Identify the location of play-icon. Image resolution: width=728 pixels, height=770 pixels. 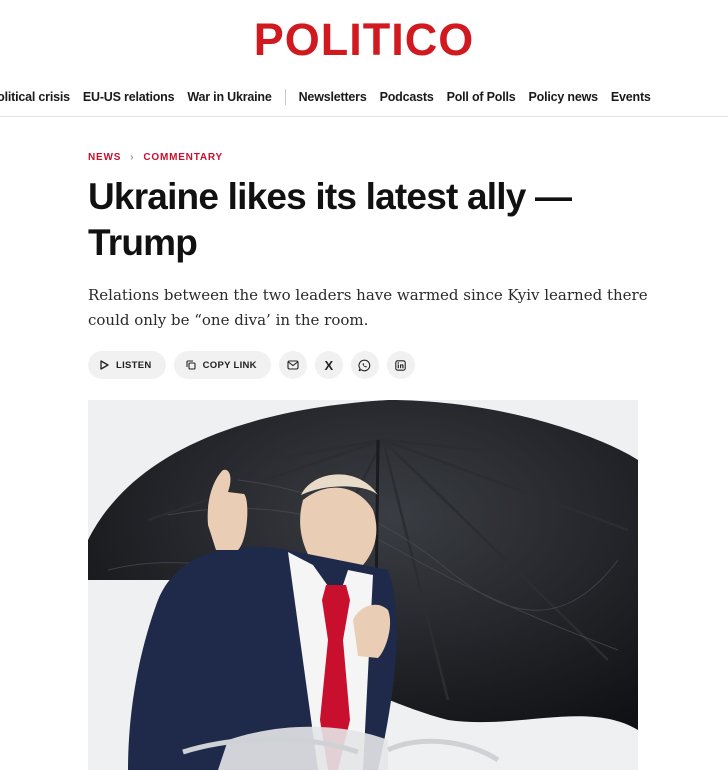
(104, 365).